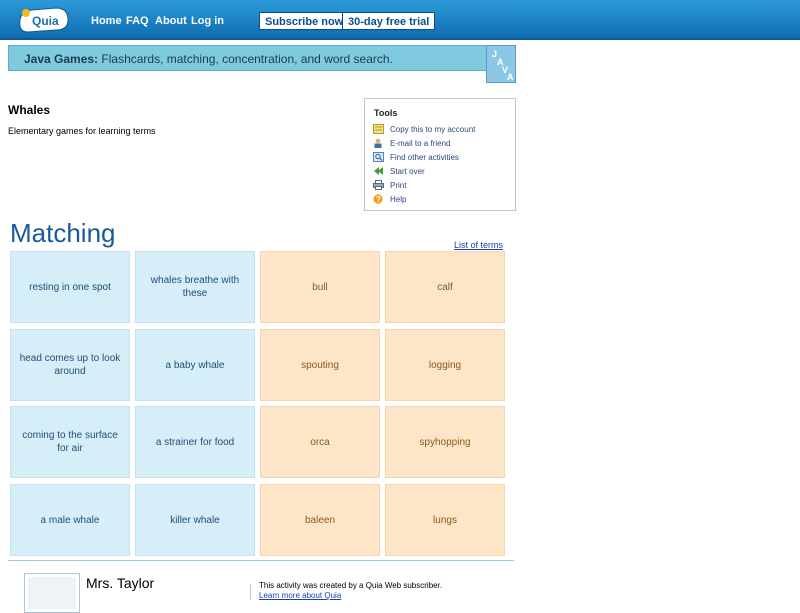 Image resolution: width=800 pixels, height=613 pixels. I want to click on quia-logo: Quia, so click(43, 19).